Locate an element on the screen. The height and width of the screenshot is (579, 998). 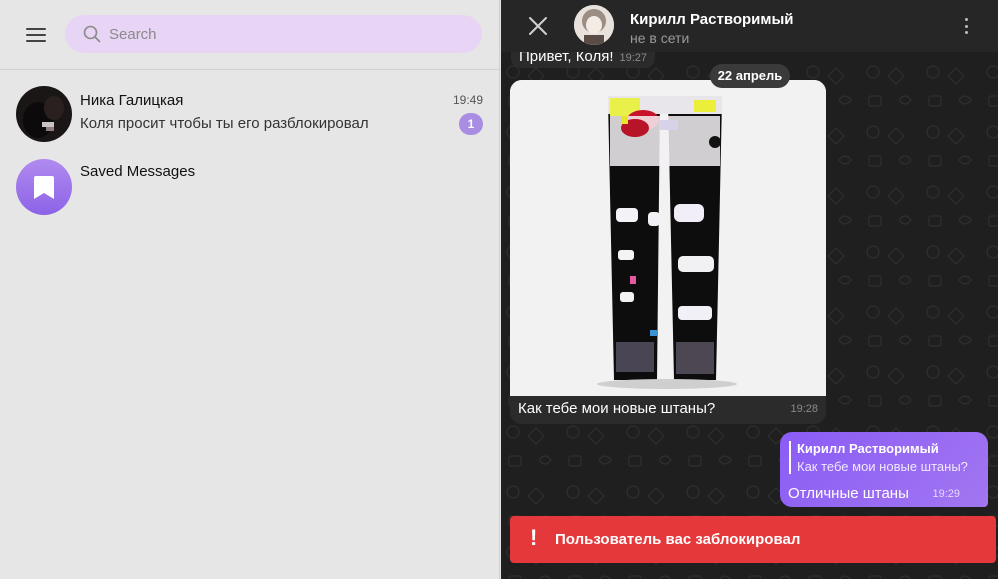
message-time: 19:27 is located at coordinates (633, 58).